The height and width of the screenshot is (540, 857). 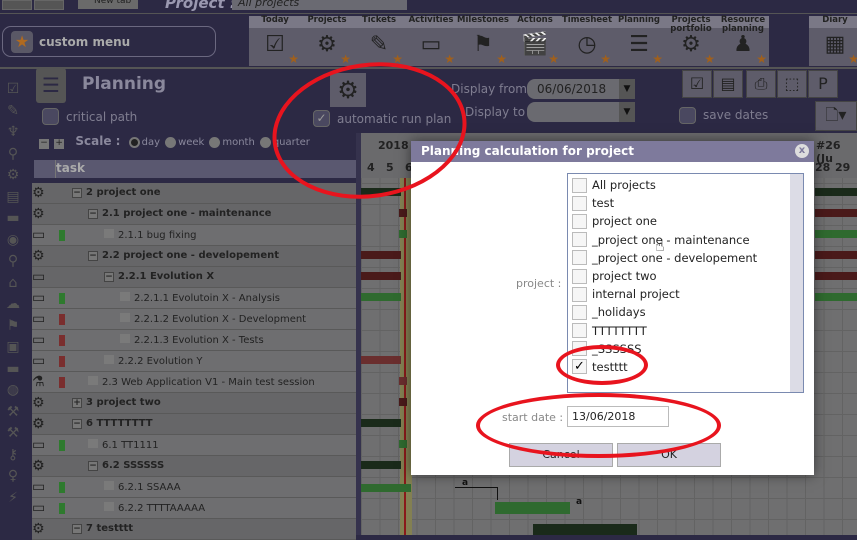 What do you see at coordinates (13, 261) in the screenshot?
I see `search-user-icon: ⚲` at bounding box center [13, 261].